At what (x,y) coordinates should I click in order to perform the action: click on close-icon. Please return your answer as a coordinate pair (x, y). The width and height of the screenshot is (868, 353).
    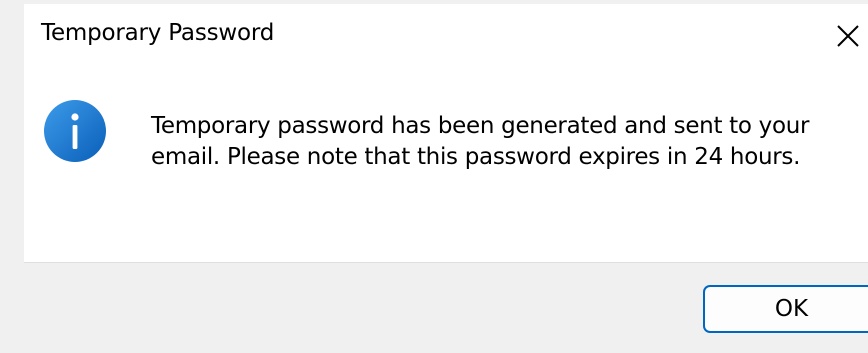
    Looking at the image, I should click on (848, 36).